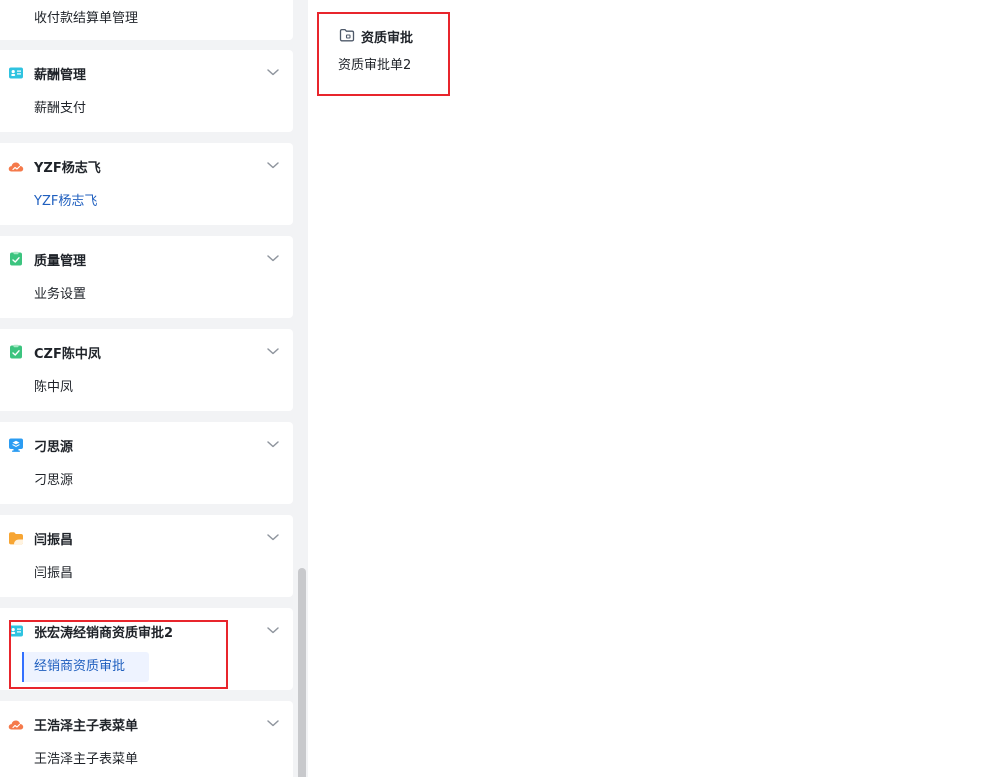  I want to click on sidebar-group-header: 薪酬管理, so click(146, 72).